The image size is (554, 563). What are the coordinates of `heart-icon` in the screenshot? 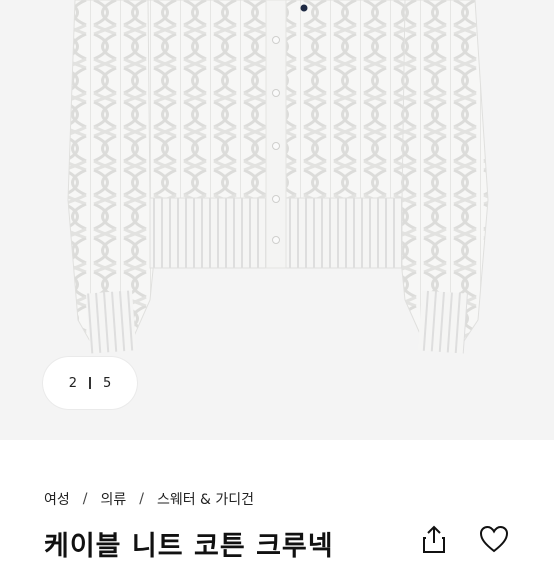 It's located at (494, 539).